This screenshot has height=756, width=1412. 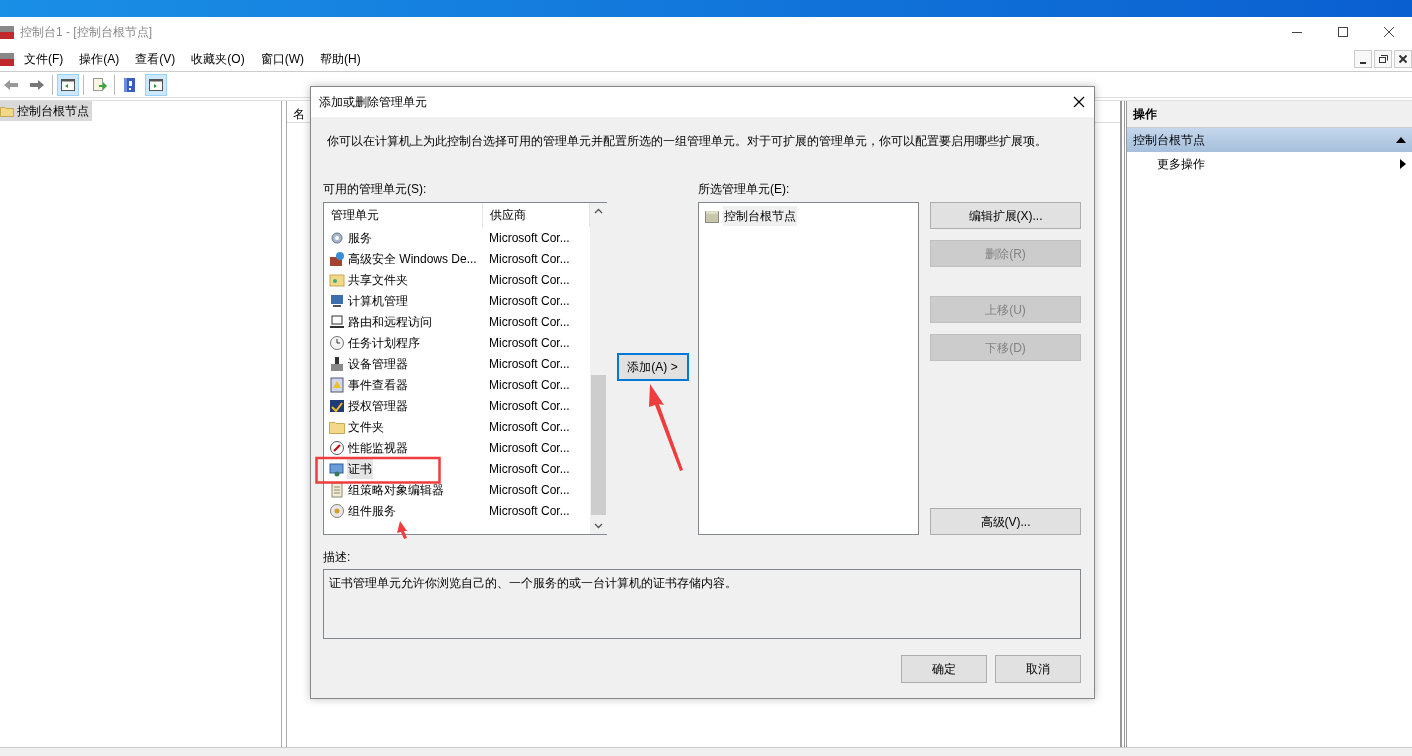 What do you see at coordinates (378, 447) in the screenshot?
I see `snapin-name: 性能监视器` at bounding box center [378, 447].